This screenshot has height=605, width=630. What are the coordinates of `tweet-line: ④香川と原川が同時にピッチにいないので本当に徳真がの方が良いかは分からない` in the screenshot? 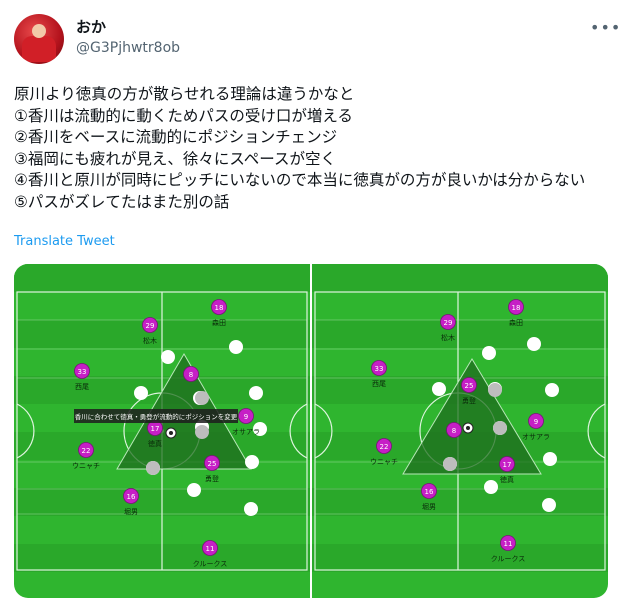 It's located at (300, 180).